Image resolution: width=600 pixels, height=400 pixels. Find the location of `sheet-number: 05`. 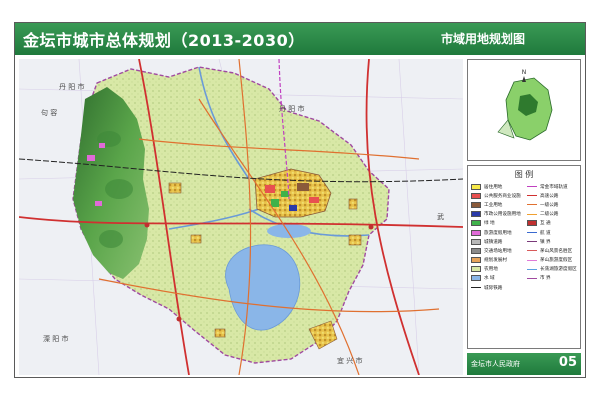

sheet-number: 05 is located at coordinates (567, 362).